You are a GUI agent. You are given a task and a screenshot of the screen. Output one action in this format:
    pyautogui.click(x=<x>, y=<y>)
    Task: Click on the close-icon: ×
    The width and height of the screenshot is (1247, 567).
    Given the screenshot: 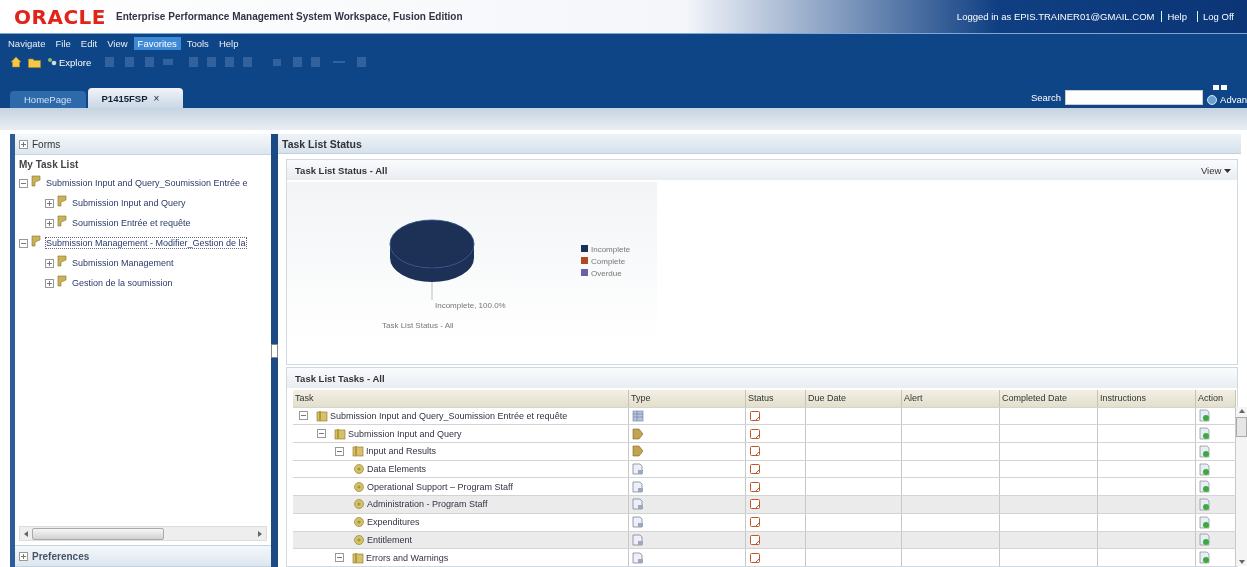 What is the action you would take?
    pyautogui.click(x=156, y=98)
    